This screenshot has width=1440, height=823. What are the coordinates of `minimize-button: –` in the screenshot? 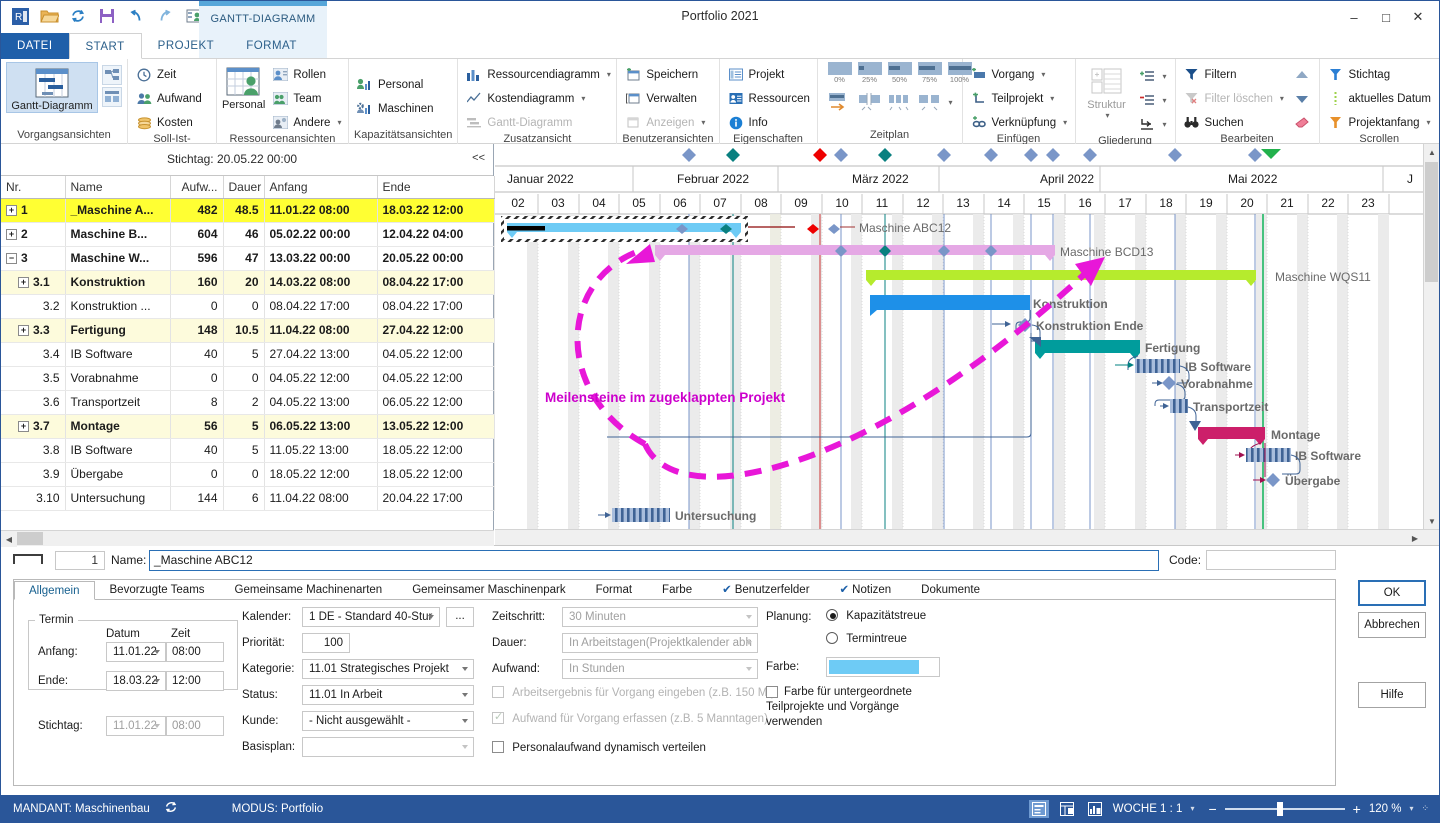 It's located at (1354, 17).